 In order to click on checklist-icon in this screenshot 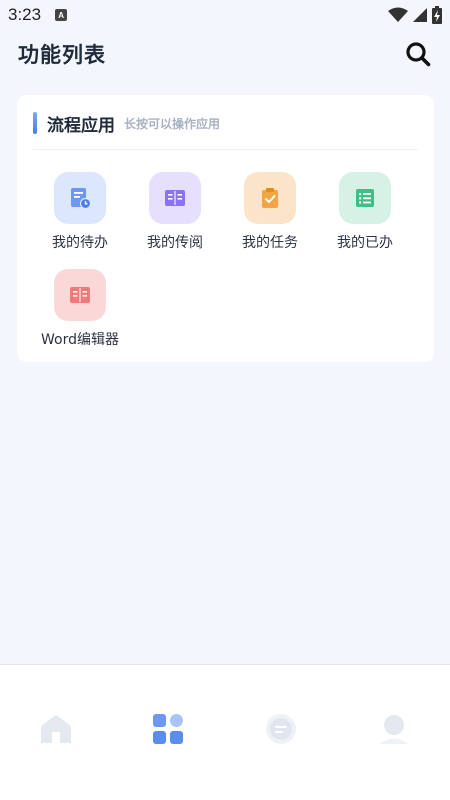, I will do `click(365, 198)`.